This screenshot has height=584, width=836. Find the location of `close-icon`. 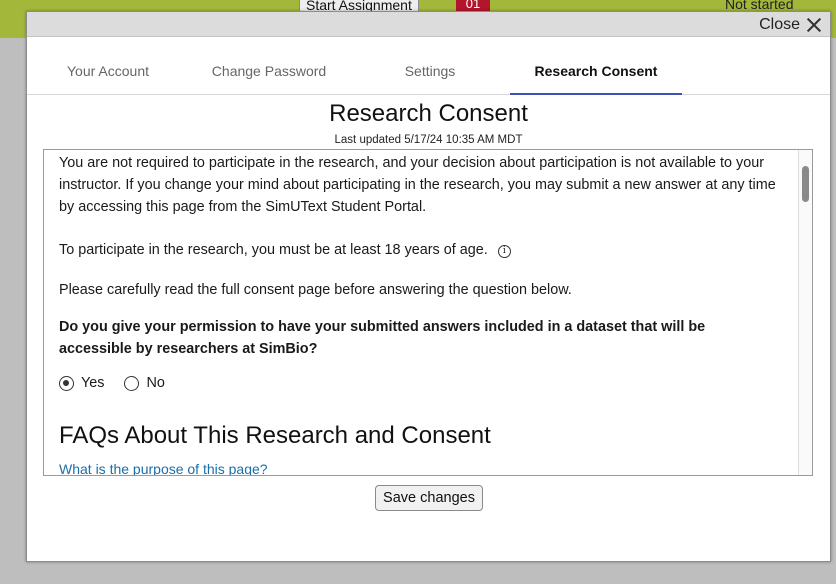

close-icon is located at coordinates (814, 25).